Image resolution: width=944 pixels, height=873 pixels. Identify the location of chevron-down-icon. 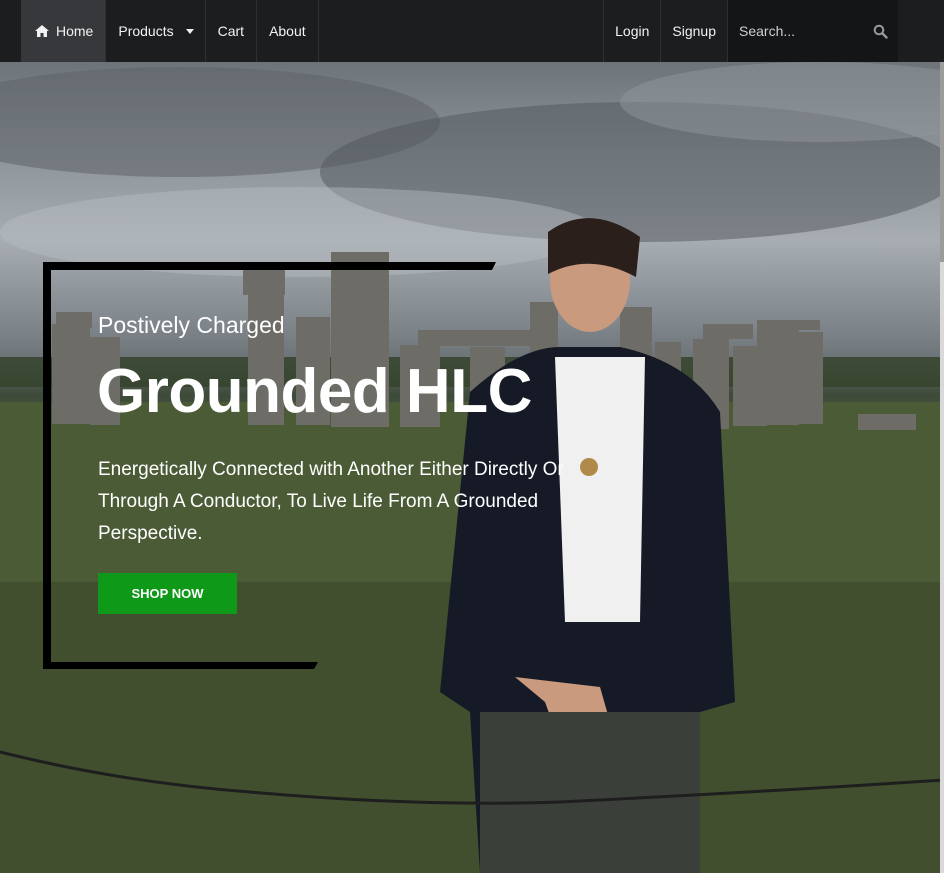
(189, 31).